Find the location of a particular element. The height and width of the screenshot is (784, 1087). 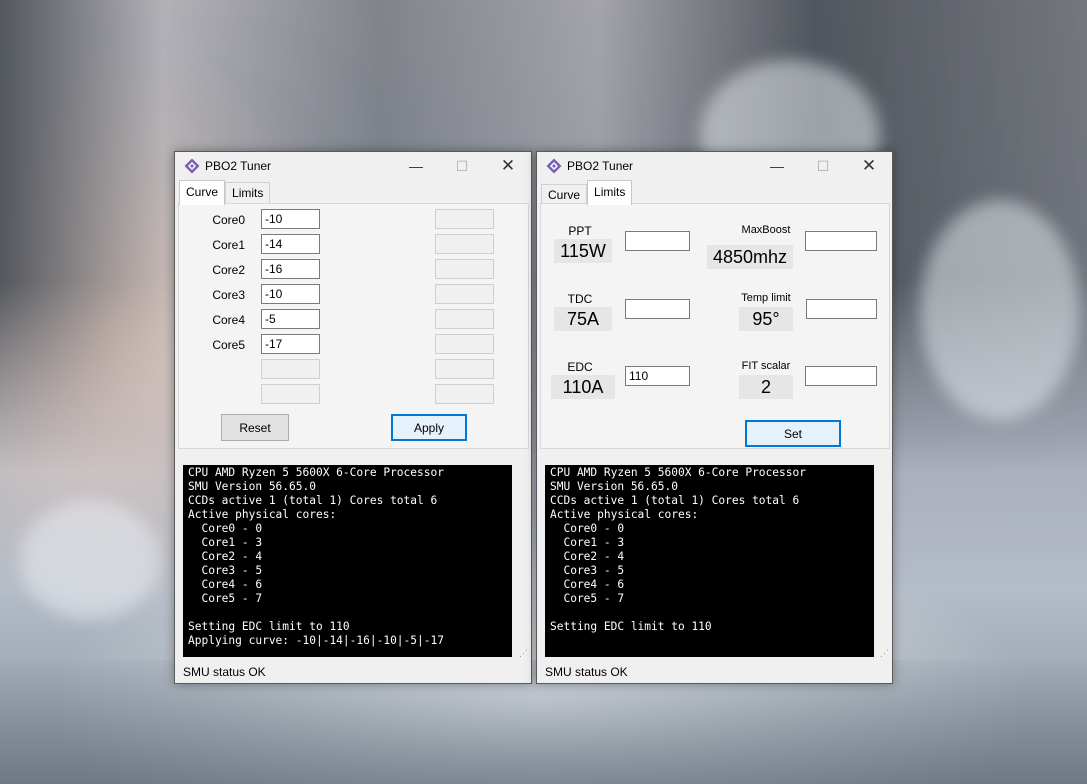

tdc-label: TDC is located at coordinates (580, 299).